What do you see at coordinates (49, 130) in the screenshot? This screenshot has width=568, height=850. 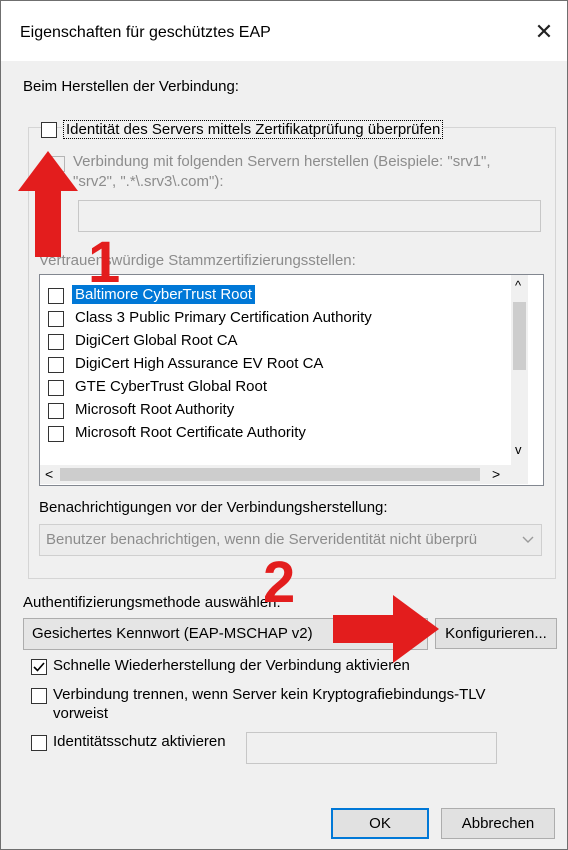 I see `verify-identity-checkbox` at bounding box center [49, 130].